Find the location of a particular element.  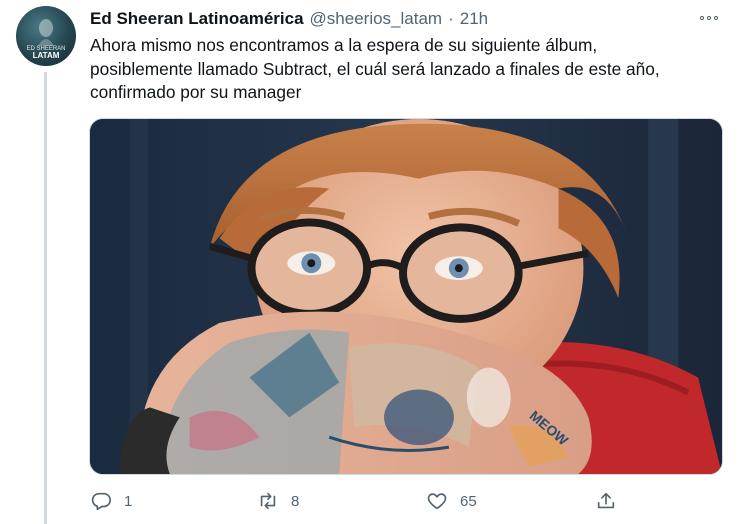

user-handle: @sheerios_latam is located at coordinates (376, 19).